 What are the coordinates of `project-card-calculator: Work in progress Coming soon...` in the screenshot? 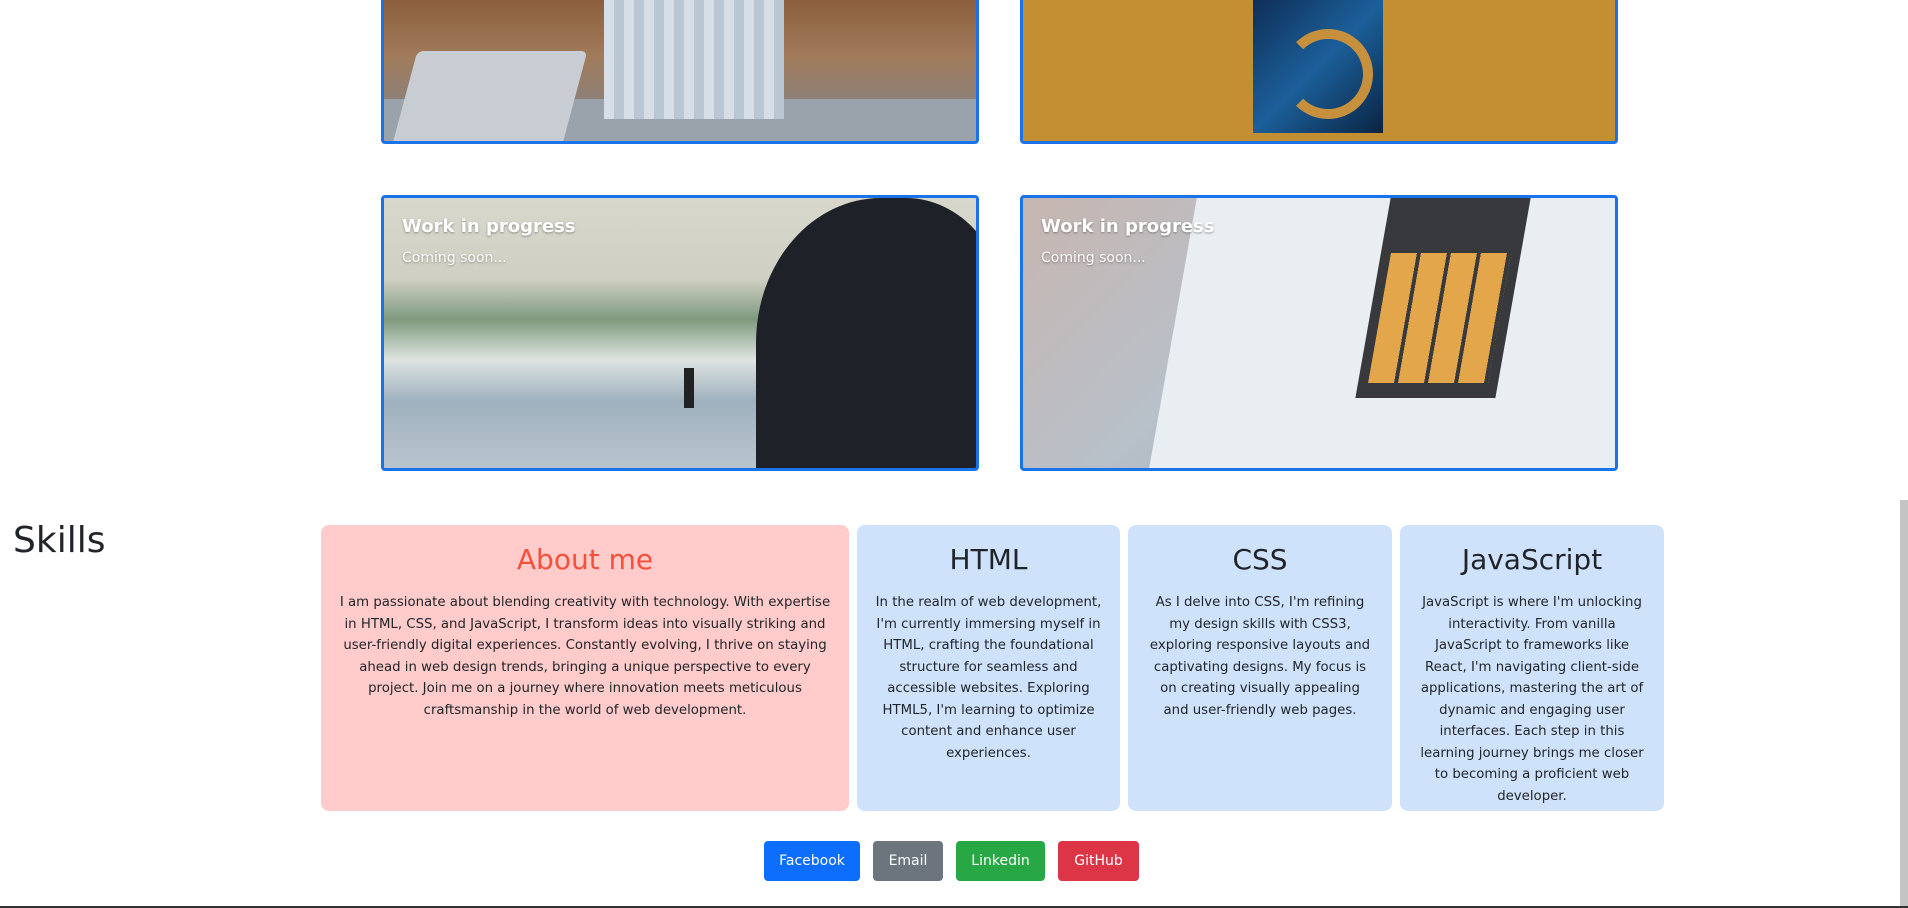 It's located at (1319, 333).